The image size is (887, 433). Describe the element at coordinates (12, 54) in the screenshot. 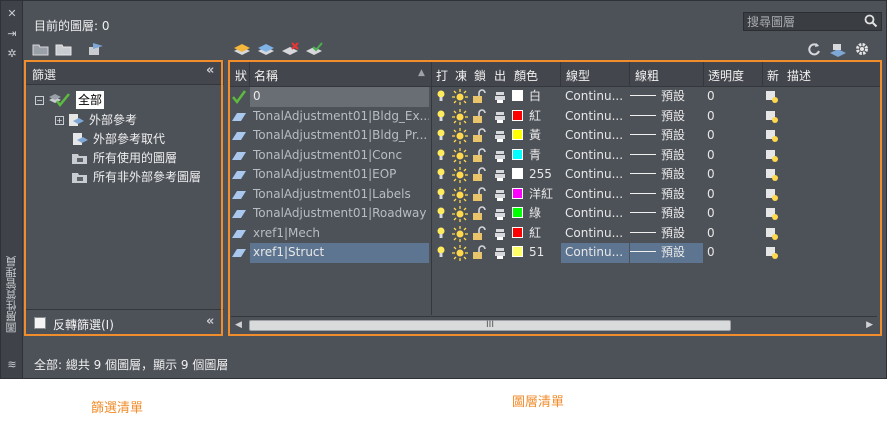

I see `properties-gear-icon: ✲` at that location.